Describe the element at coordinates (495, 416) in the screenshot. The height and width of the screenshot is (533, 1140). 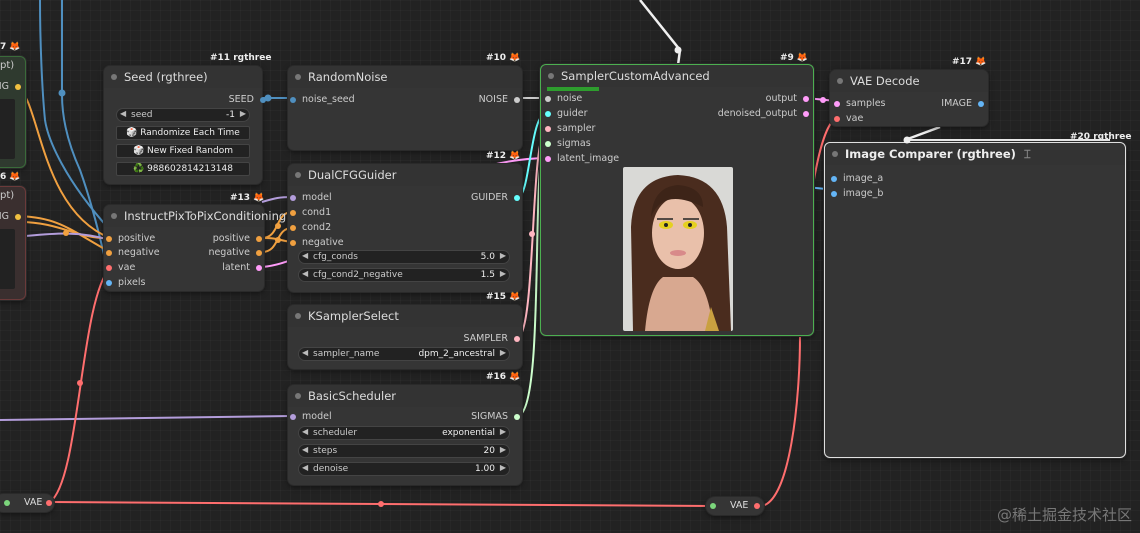
I see `basic-scheduler-output-sigmas: SIGMAS` at that location.